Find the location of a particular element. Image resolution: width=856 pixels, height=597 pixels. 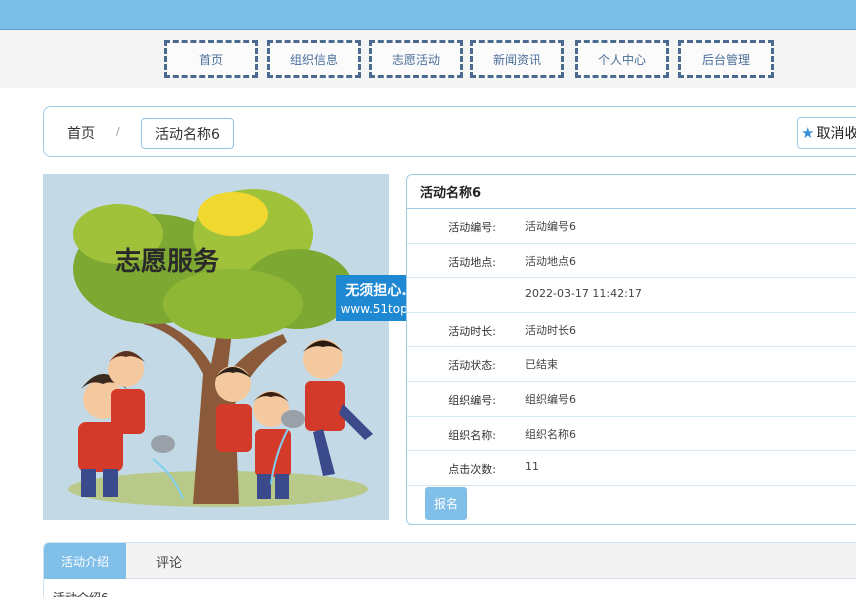

top-header-bar is located at coordinates (428, 15).